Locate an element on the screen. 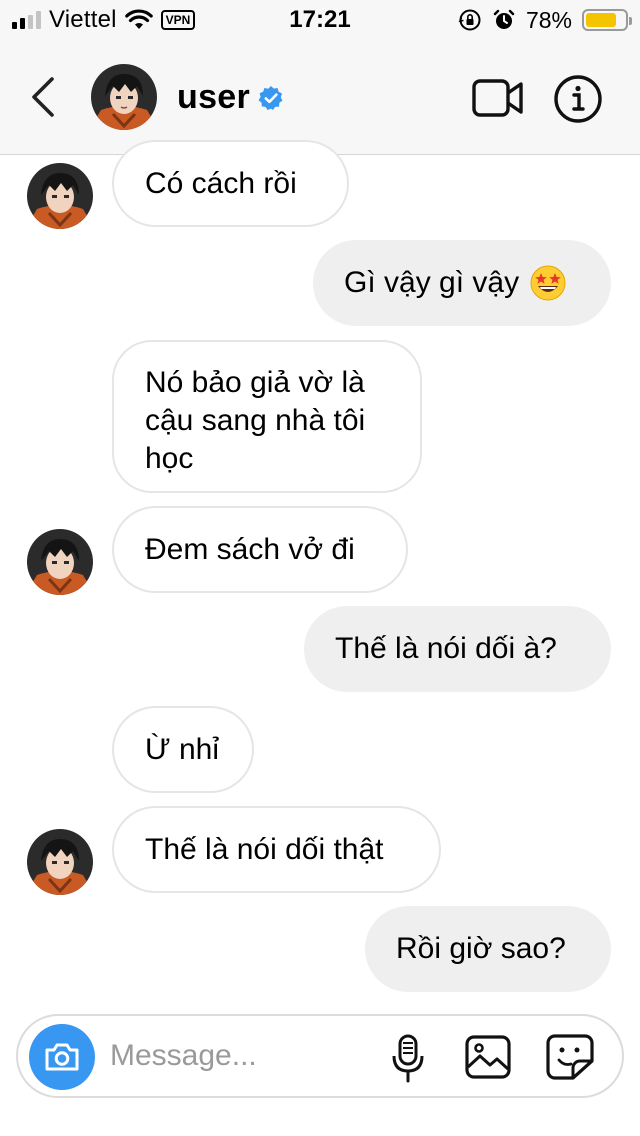 This screenshot has width=640, height=1136. message-input is located at coordinates (235, 1056).